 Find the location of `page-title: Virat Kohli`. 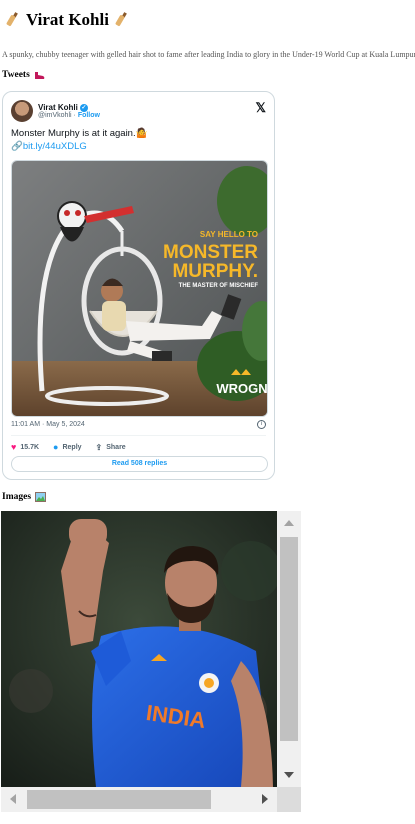

page-title: Virat Kohli is located at coordinates (67, 20).